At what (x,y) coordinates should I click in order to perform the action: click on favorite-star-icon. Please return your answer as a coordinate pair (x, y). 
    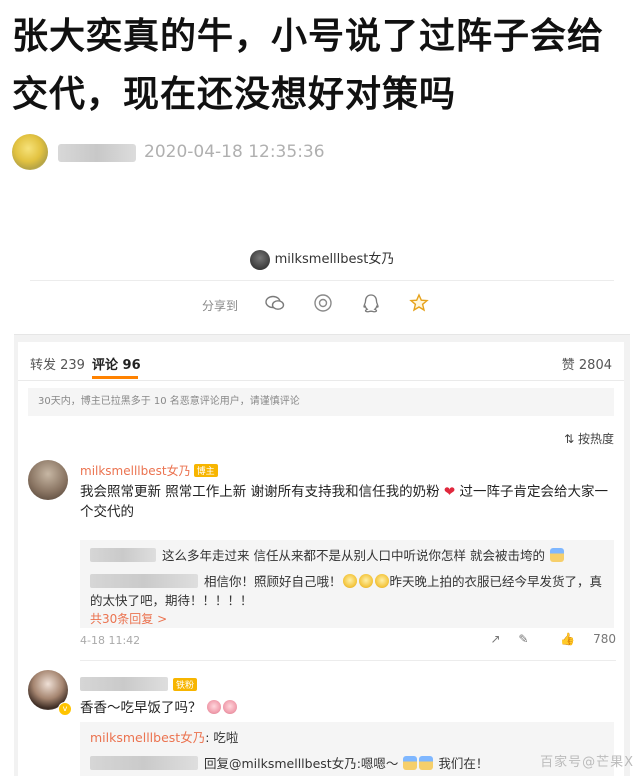
    Looking at the image, I should click on (419, 303).